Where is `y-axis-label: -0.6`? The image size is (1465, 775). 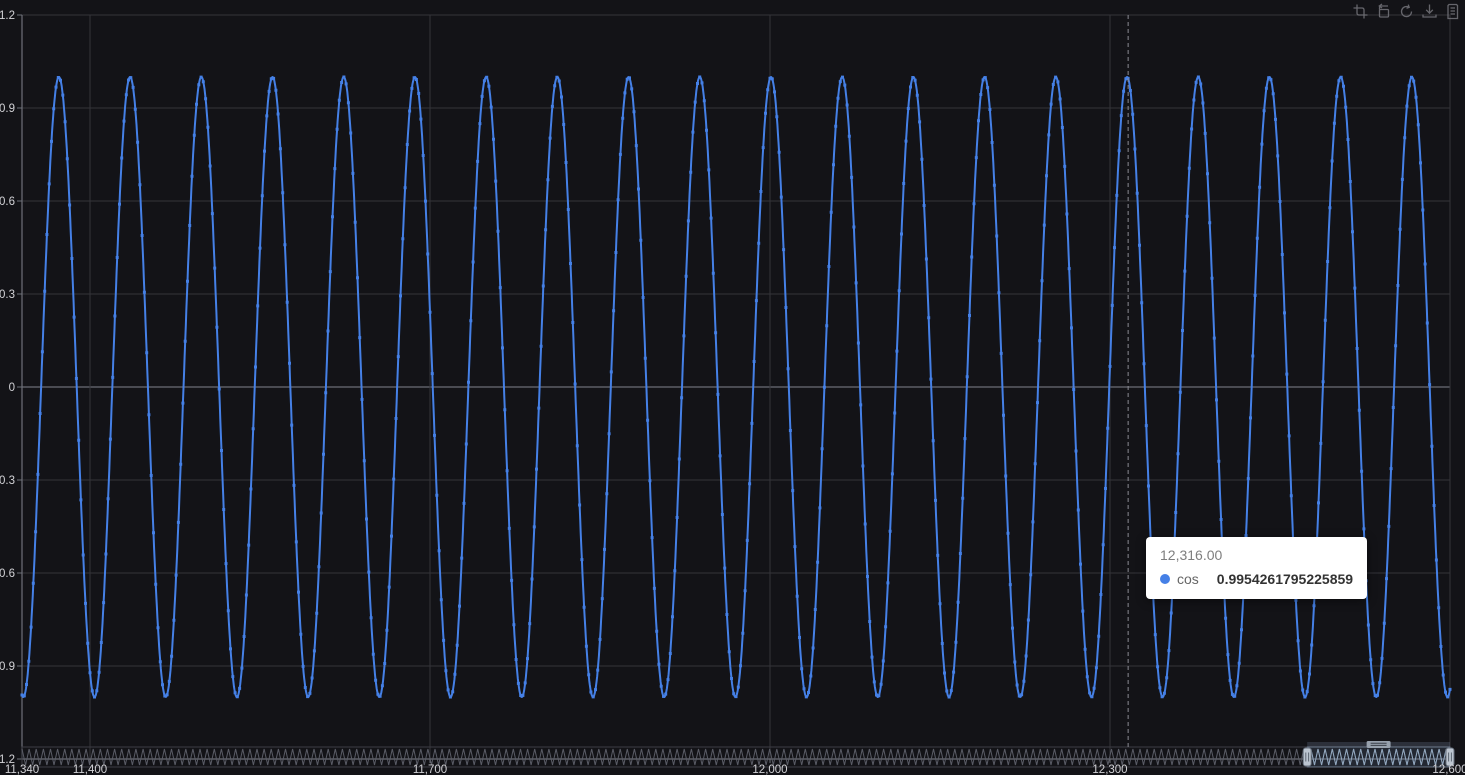 y-axis-label: -0.6 is located at coordinates (7, 574).